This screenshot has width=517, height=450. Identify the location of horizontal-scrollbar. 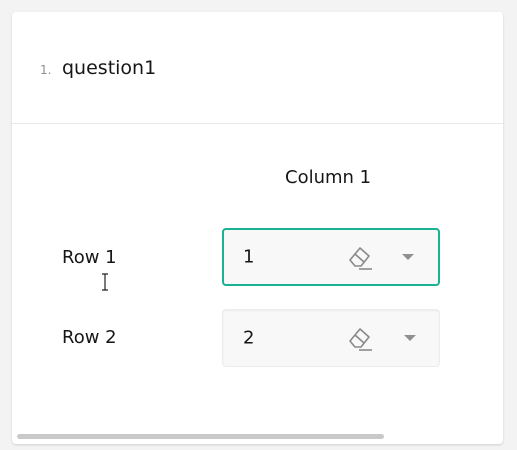
(200, 436).